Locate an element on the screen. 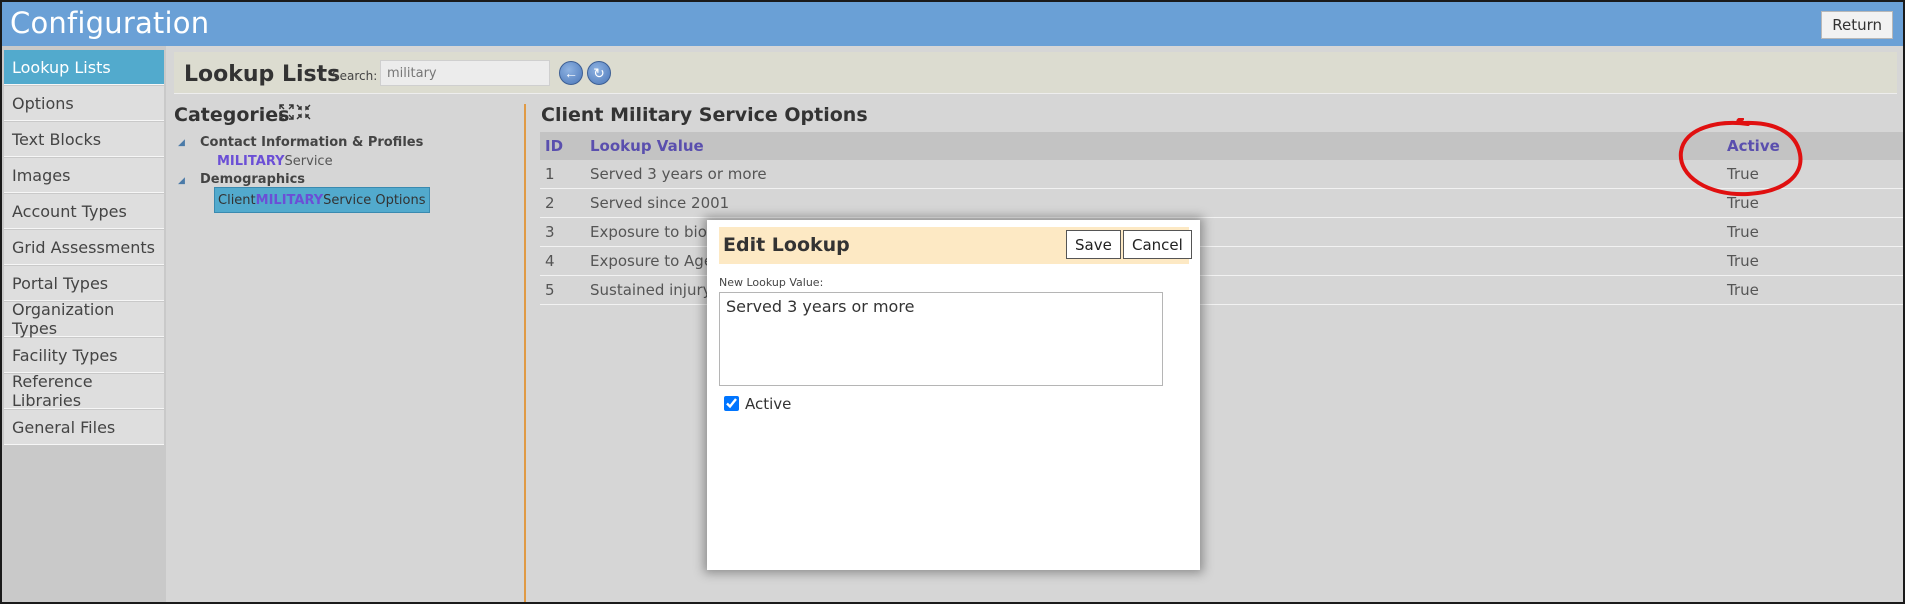 This screenshot has height=604, width=1905. cell-lookup-value: Served since 2001 is located at coordinates (660, 203).